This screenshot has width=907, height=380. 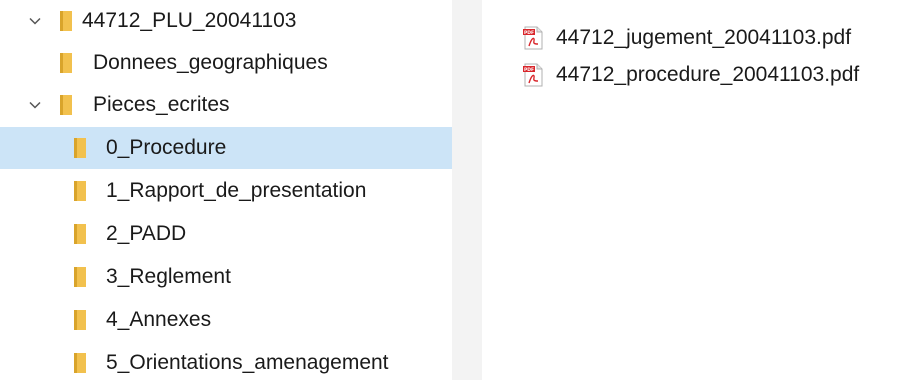 What do you see at coordinates (146, 233) in the screenshot?
I see `tree-item-label: 2_PADD` at bounding box center [146, 233].